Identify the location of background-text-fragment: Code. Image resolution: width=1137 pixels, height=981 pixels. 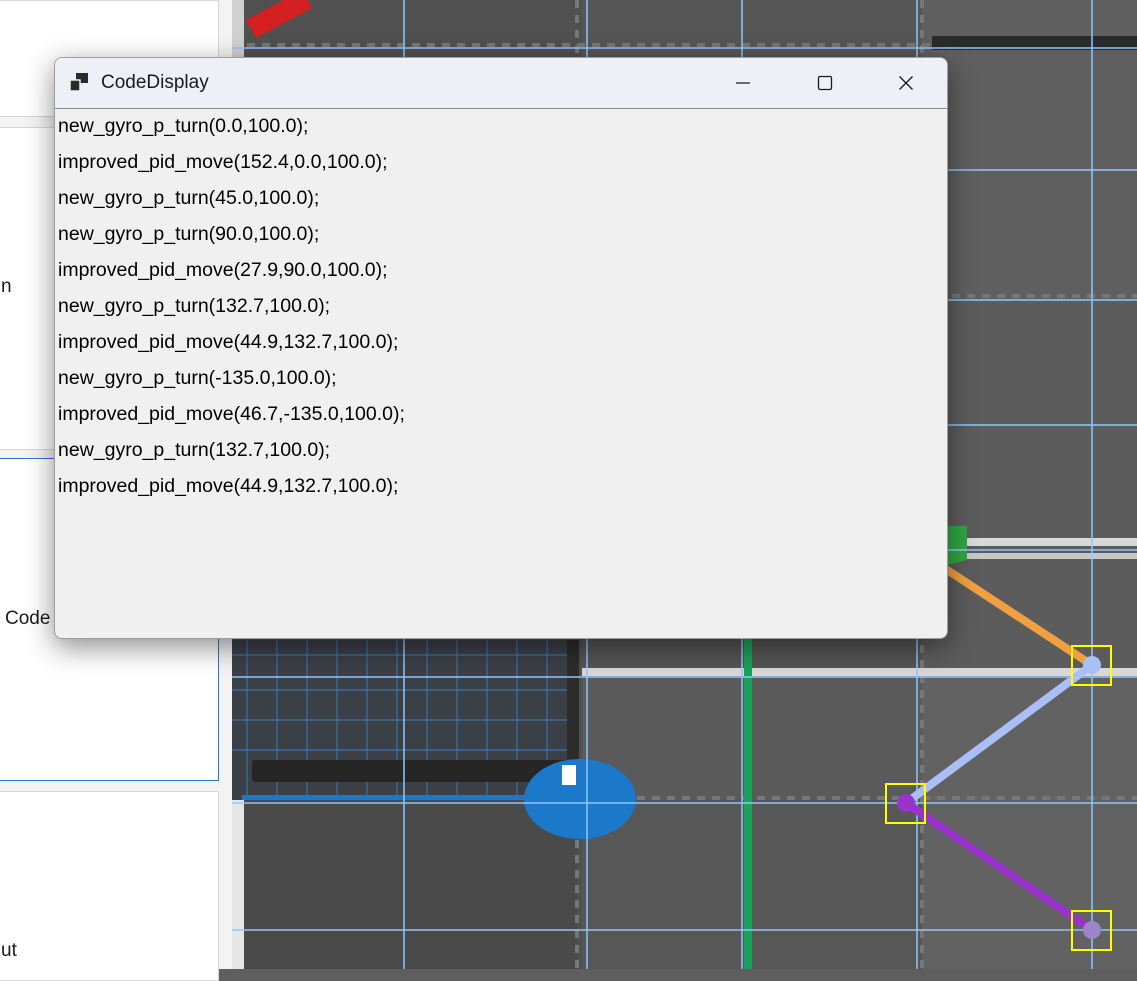
(28, 618).